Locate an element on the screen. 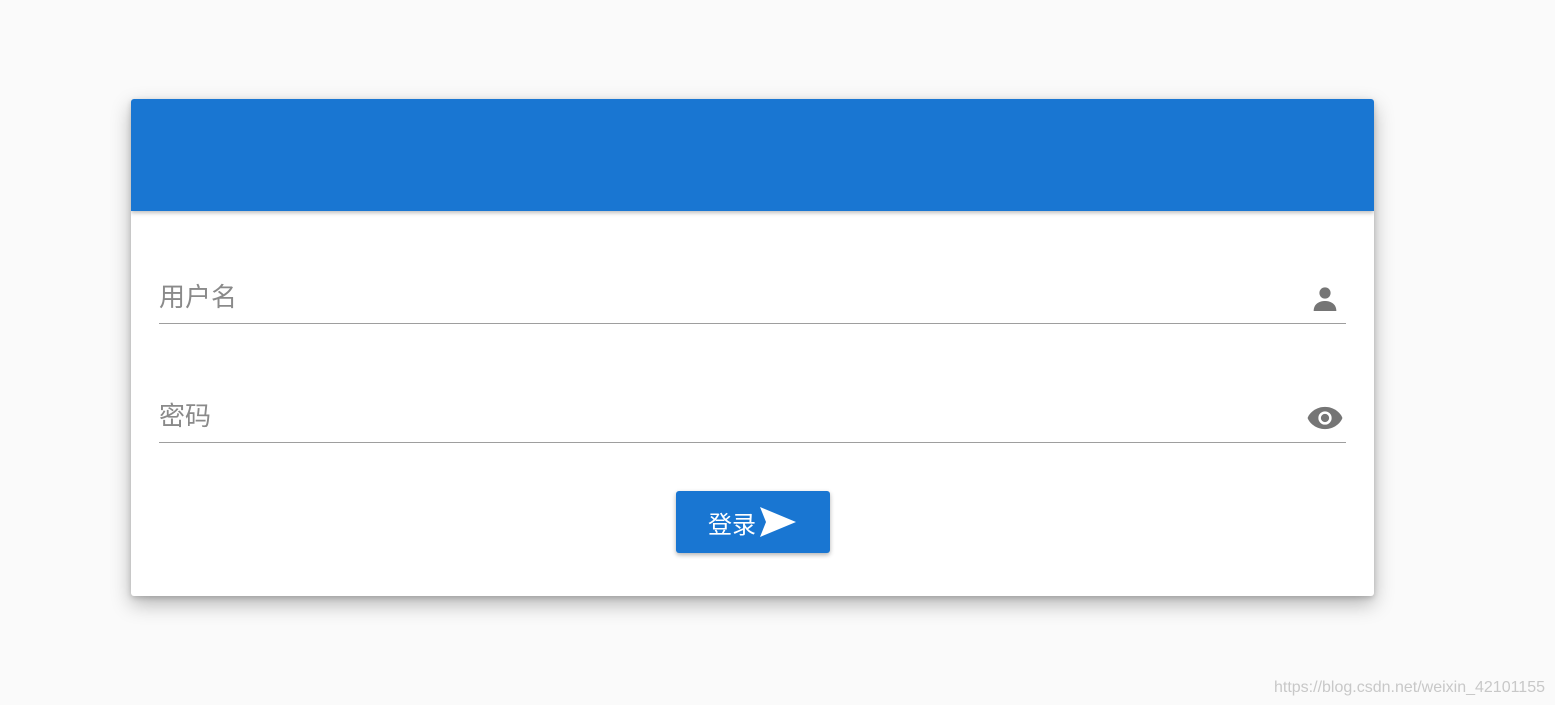 The image size is (1555, 705). login-button: 登录 is located at coordinates (753, 522).